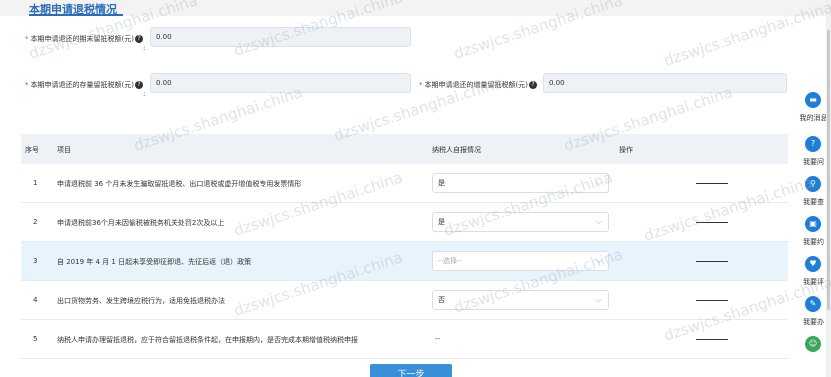 The width and height of the screenshot is (831, 377). What do you see at coordinates (35, 261) in the screenshot?
I see `row-seq: 3` at bounding box center [35, 261].